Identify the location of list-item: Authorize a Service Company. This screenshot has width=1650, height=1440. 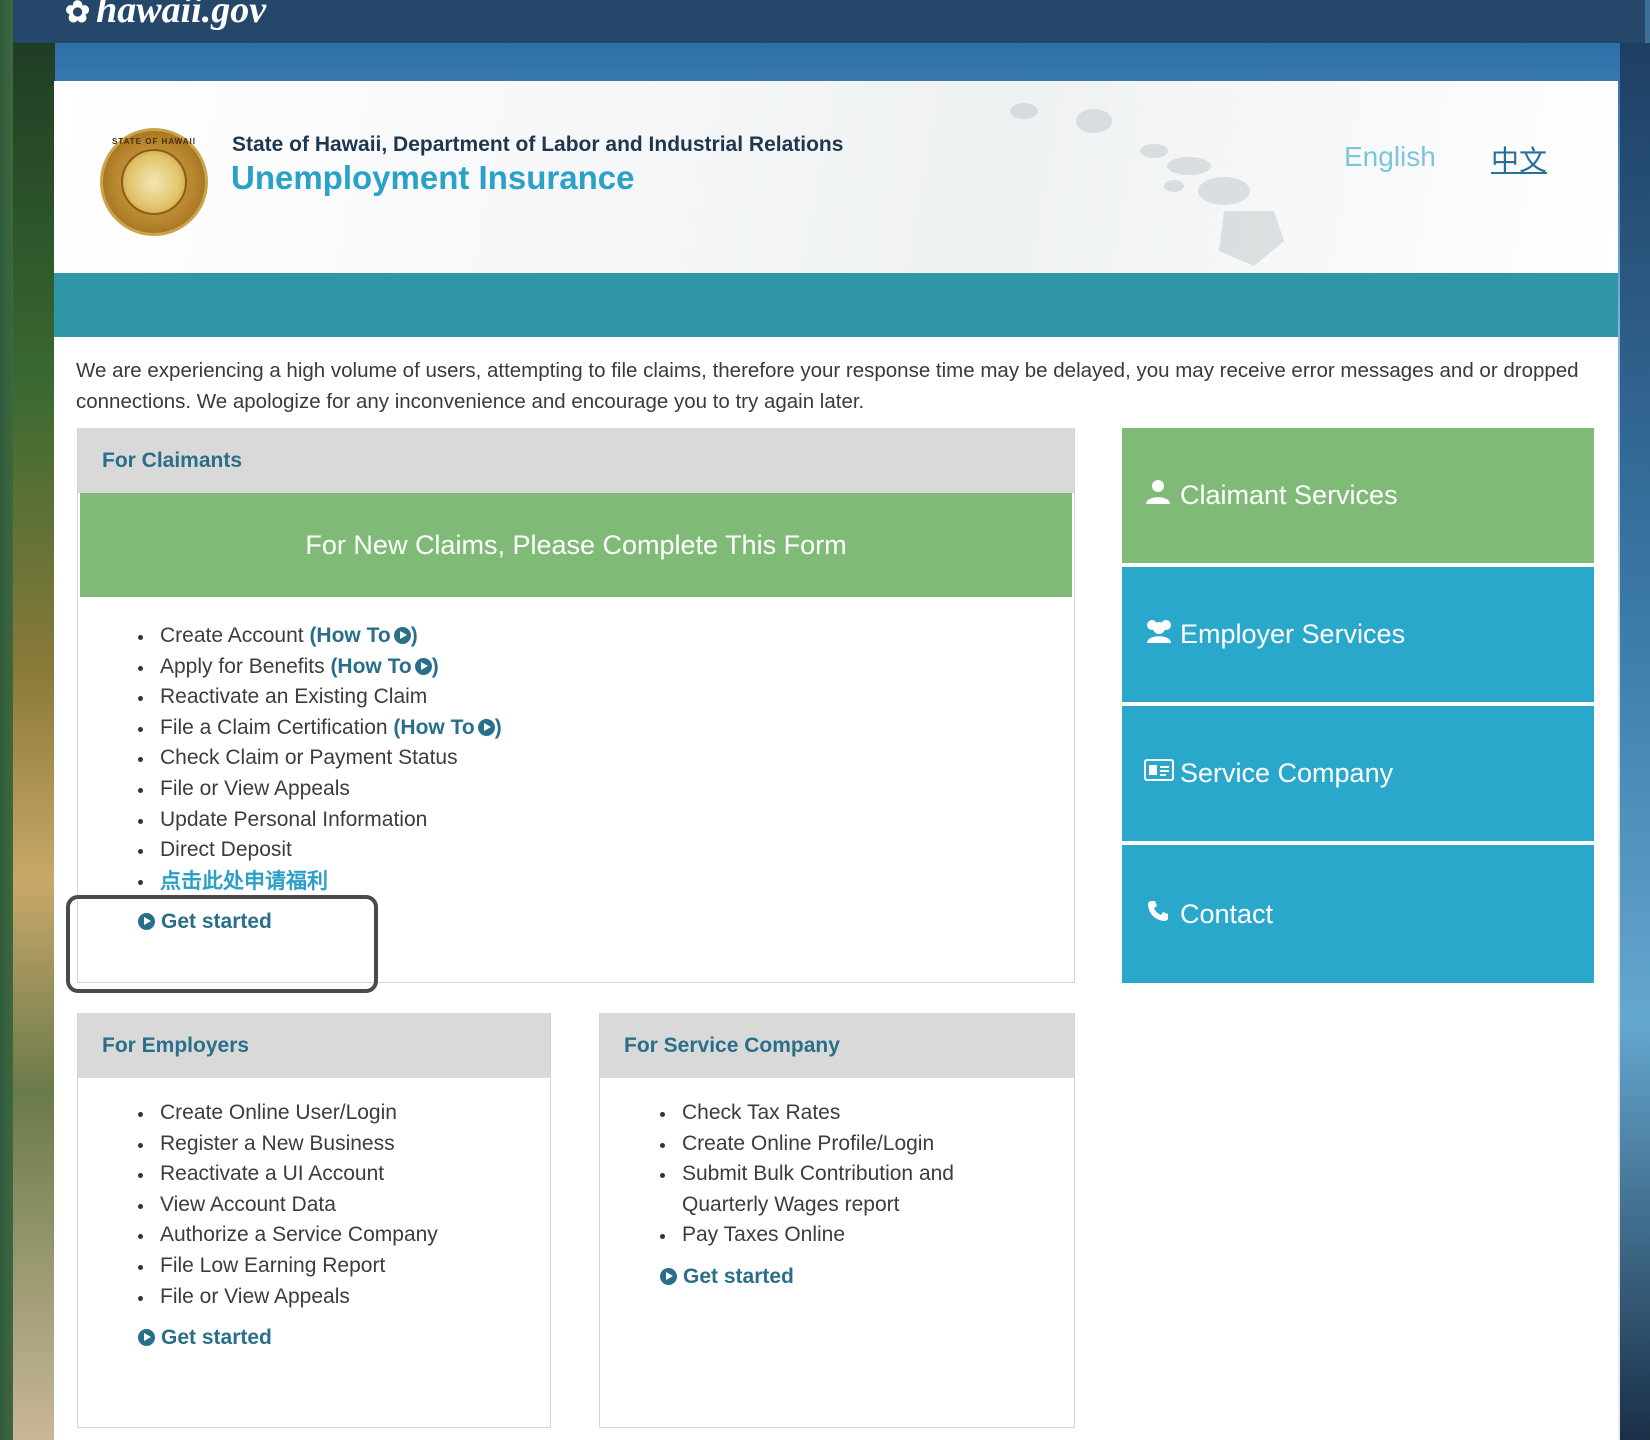
(344, 1235).